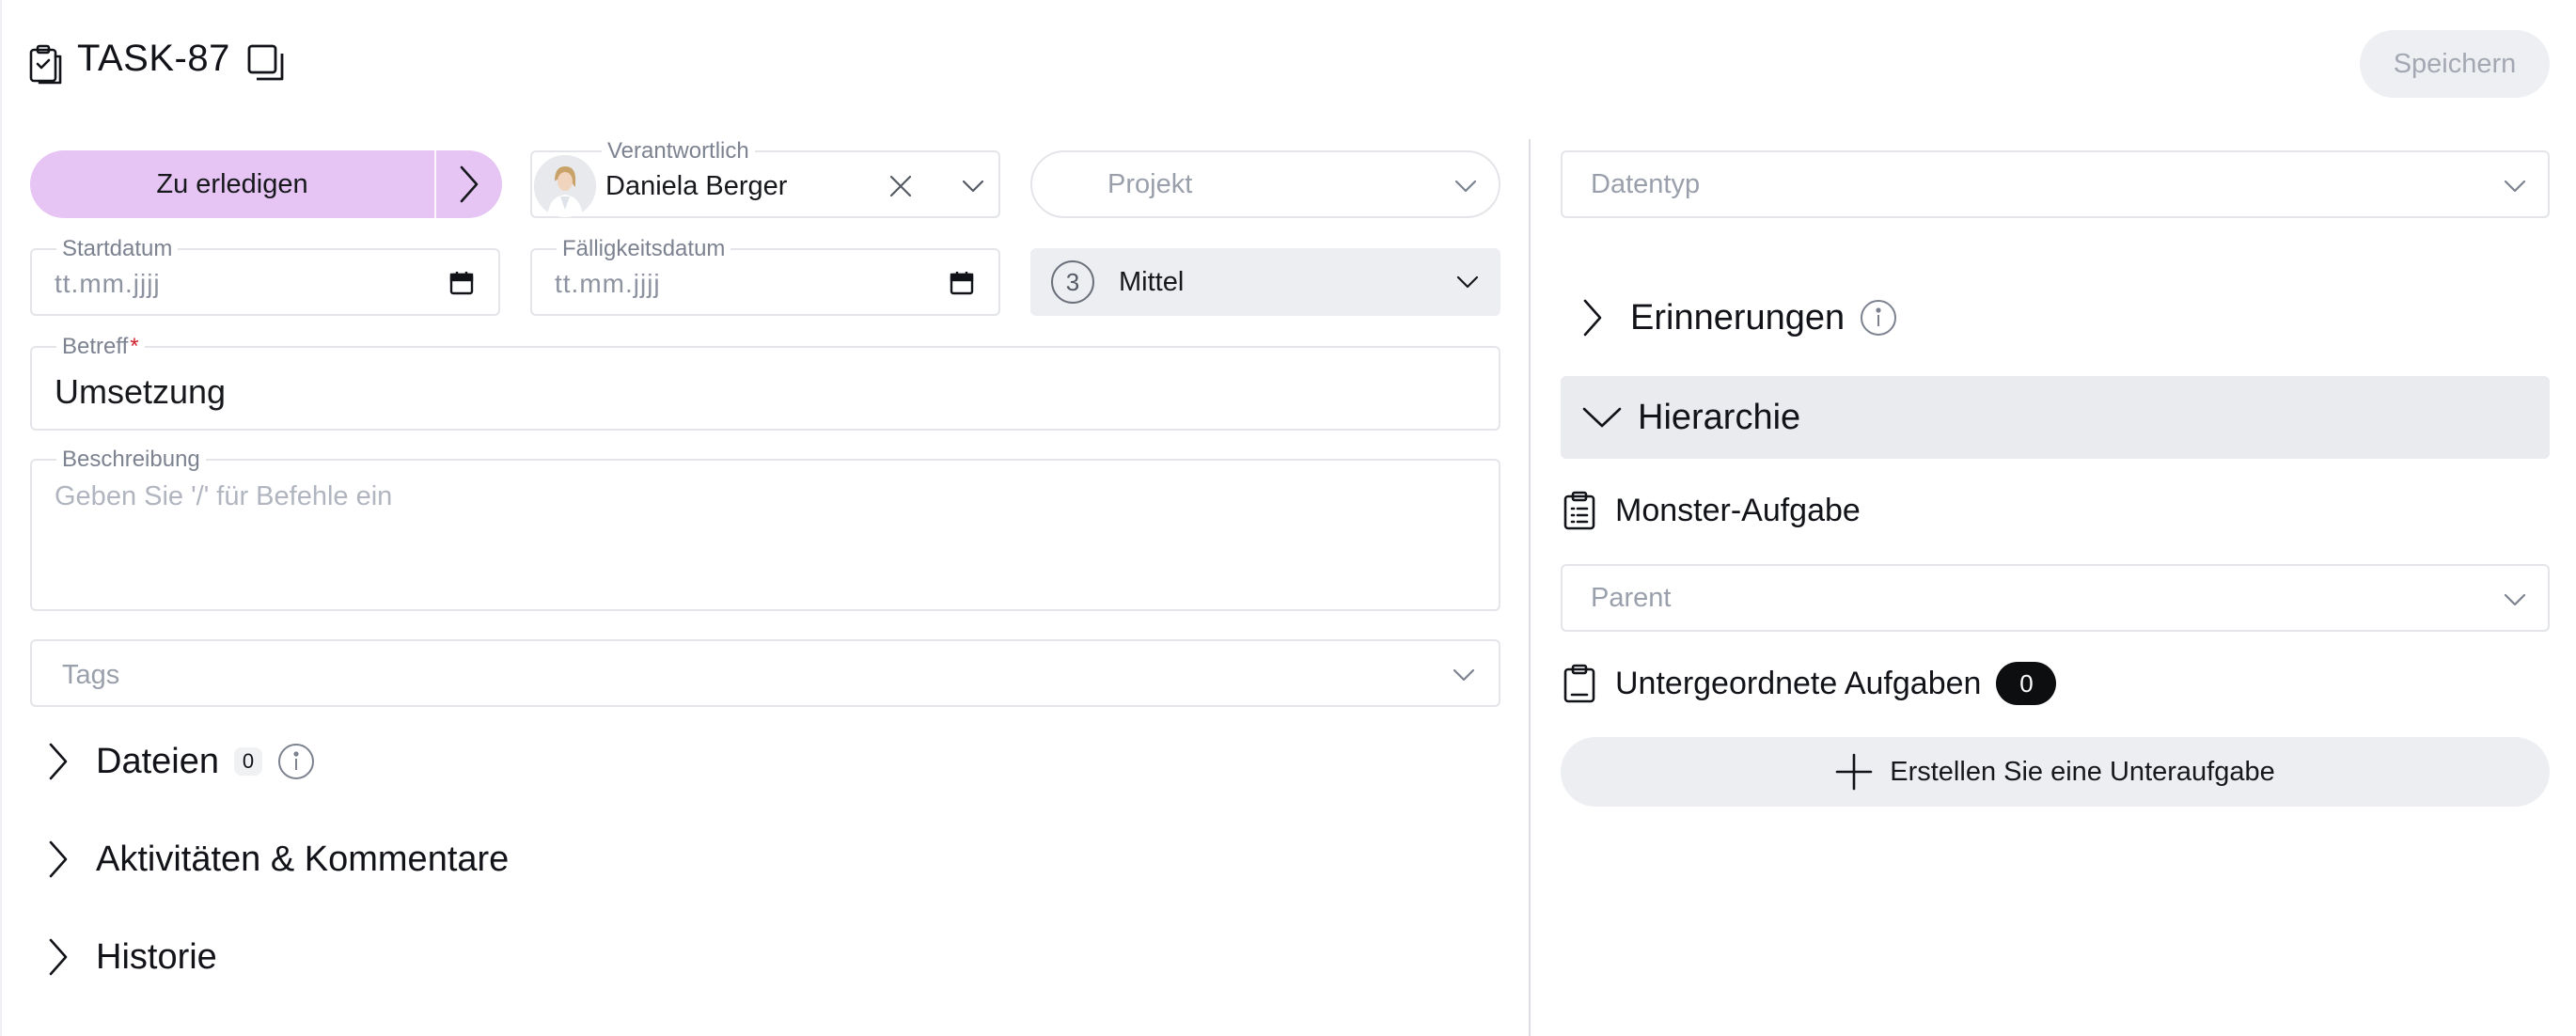  I want to click on required-mark: *, so click(135, 346).